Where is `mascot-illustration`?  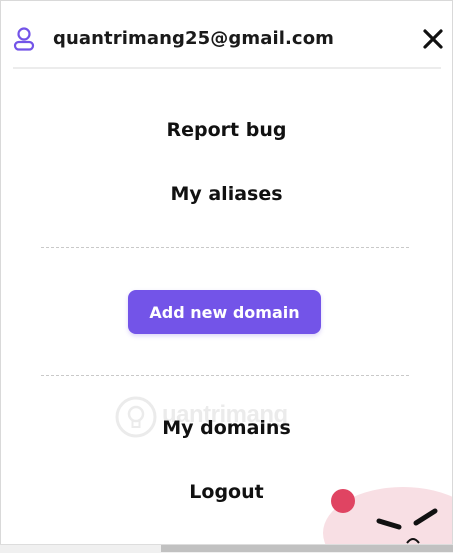
mascot-illustration is located at coordinates (387, 516).